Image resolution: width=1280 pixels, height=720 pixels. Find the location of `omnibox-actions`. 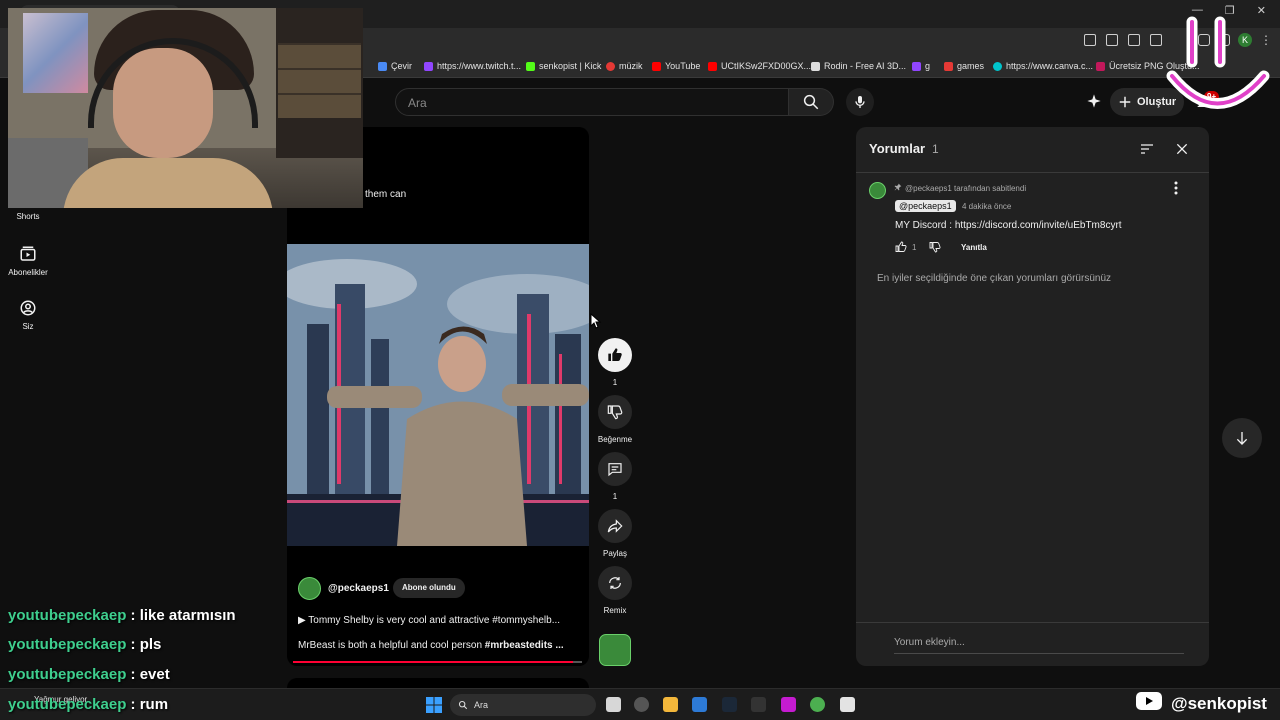

omnibox-actions is located at coordinates (1123, 40).